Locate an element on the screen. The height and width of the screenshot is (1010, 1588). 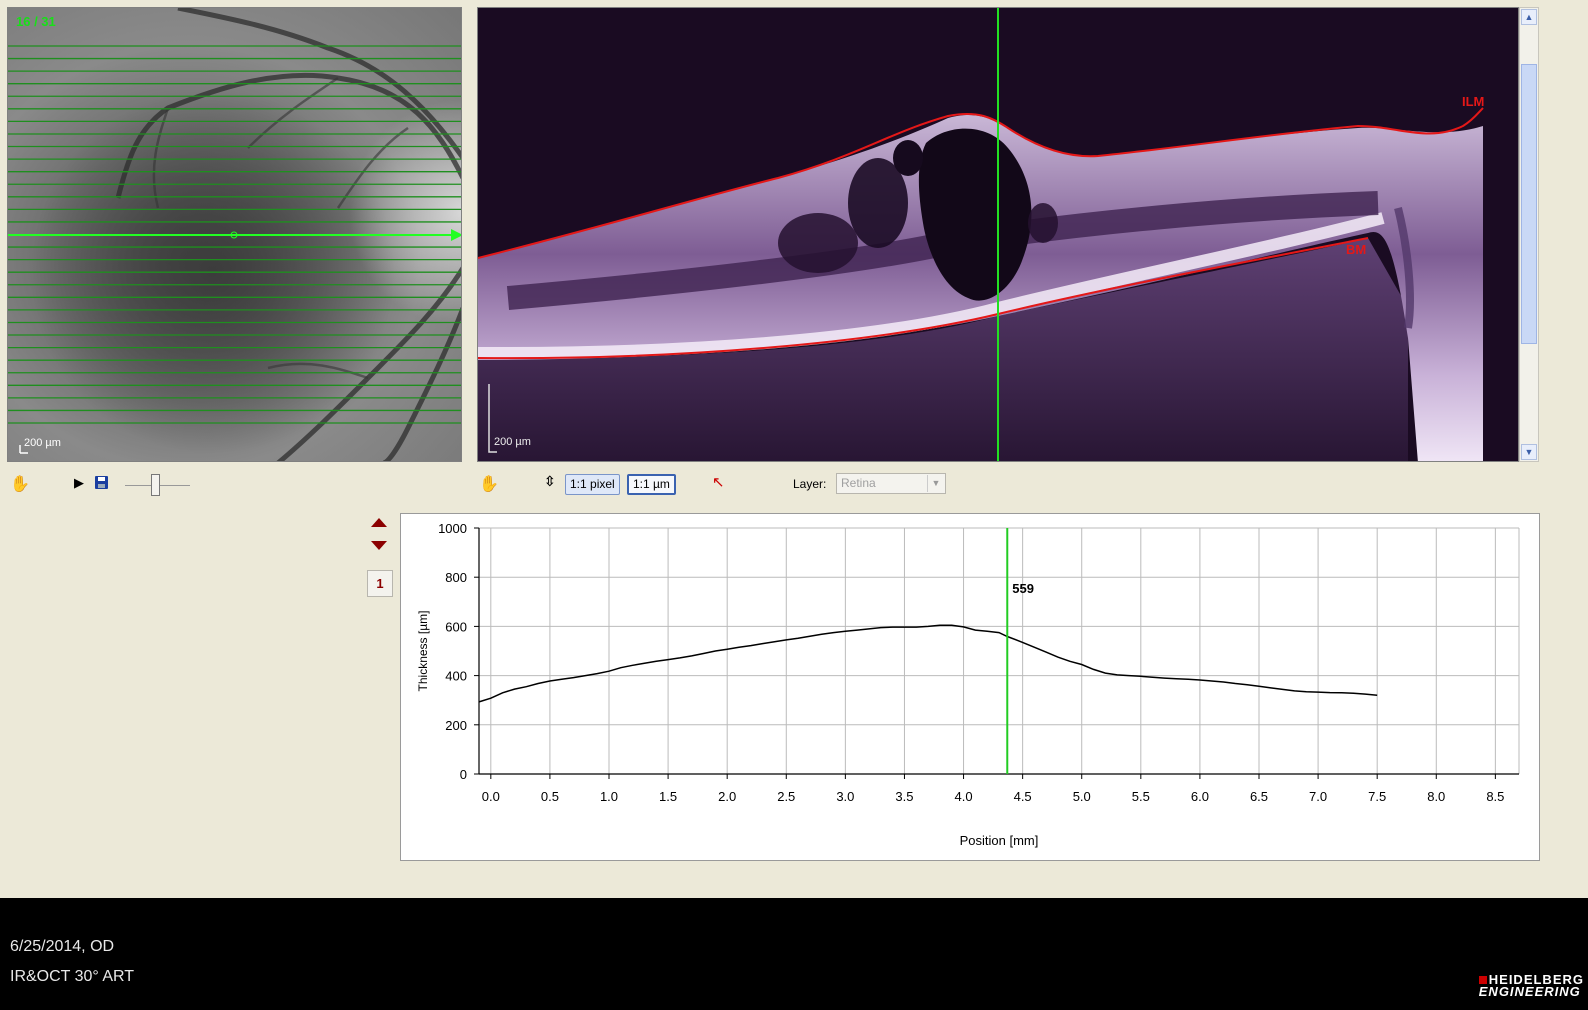
page-number-box: 1 is located at coordinates (380, 583).